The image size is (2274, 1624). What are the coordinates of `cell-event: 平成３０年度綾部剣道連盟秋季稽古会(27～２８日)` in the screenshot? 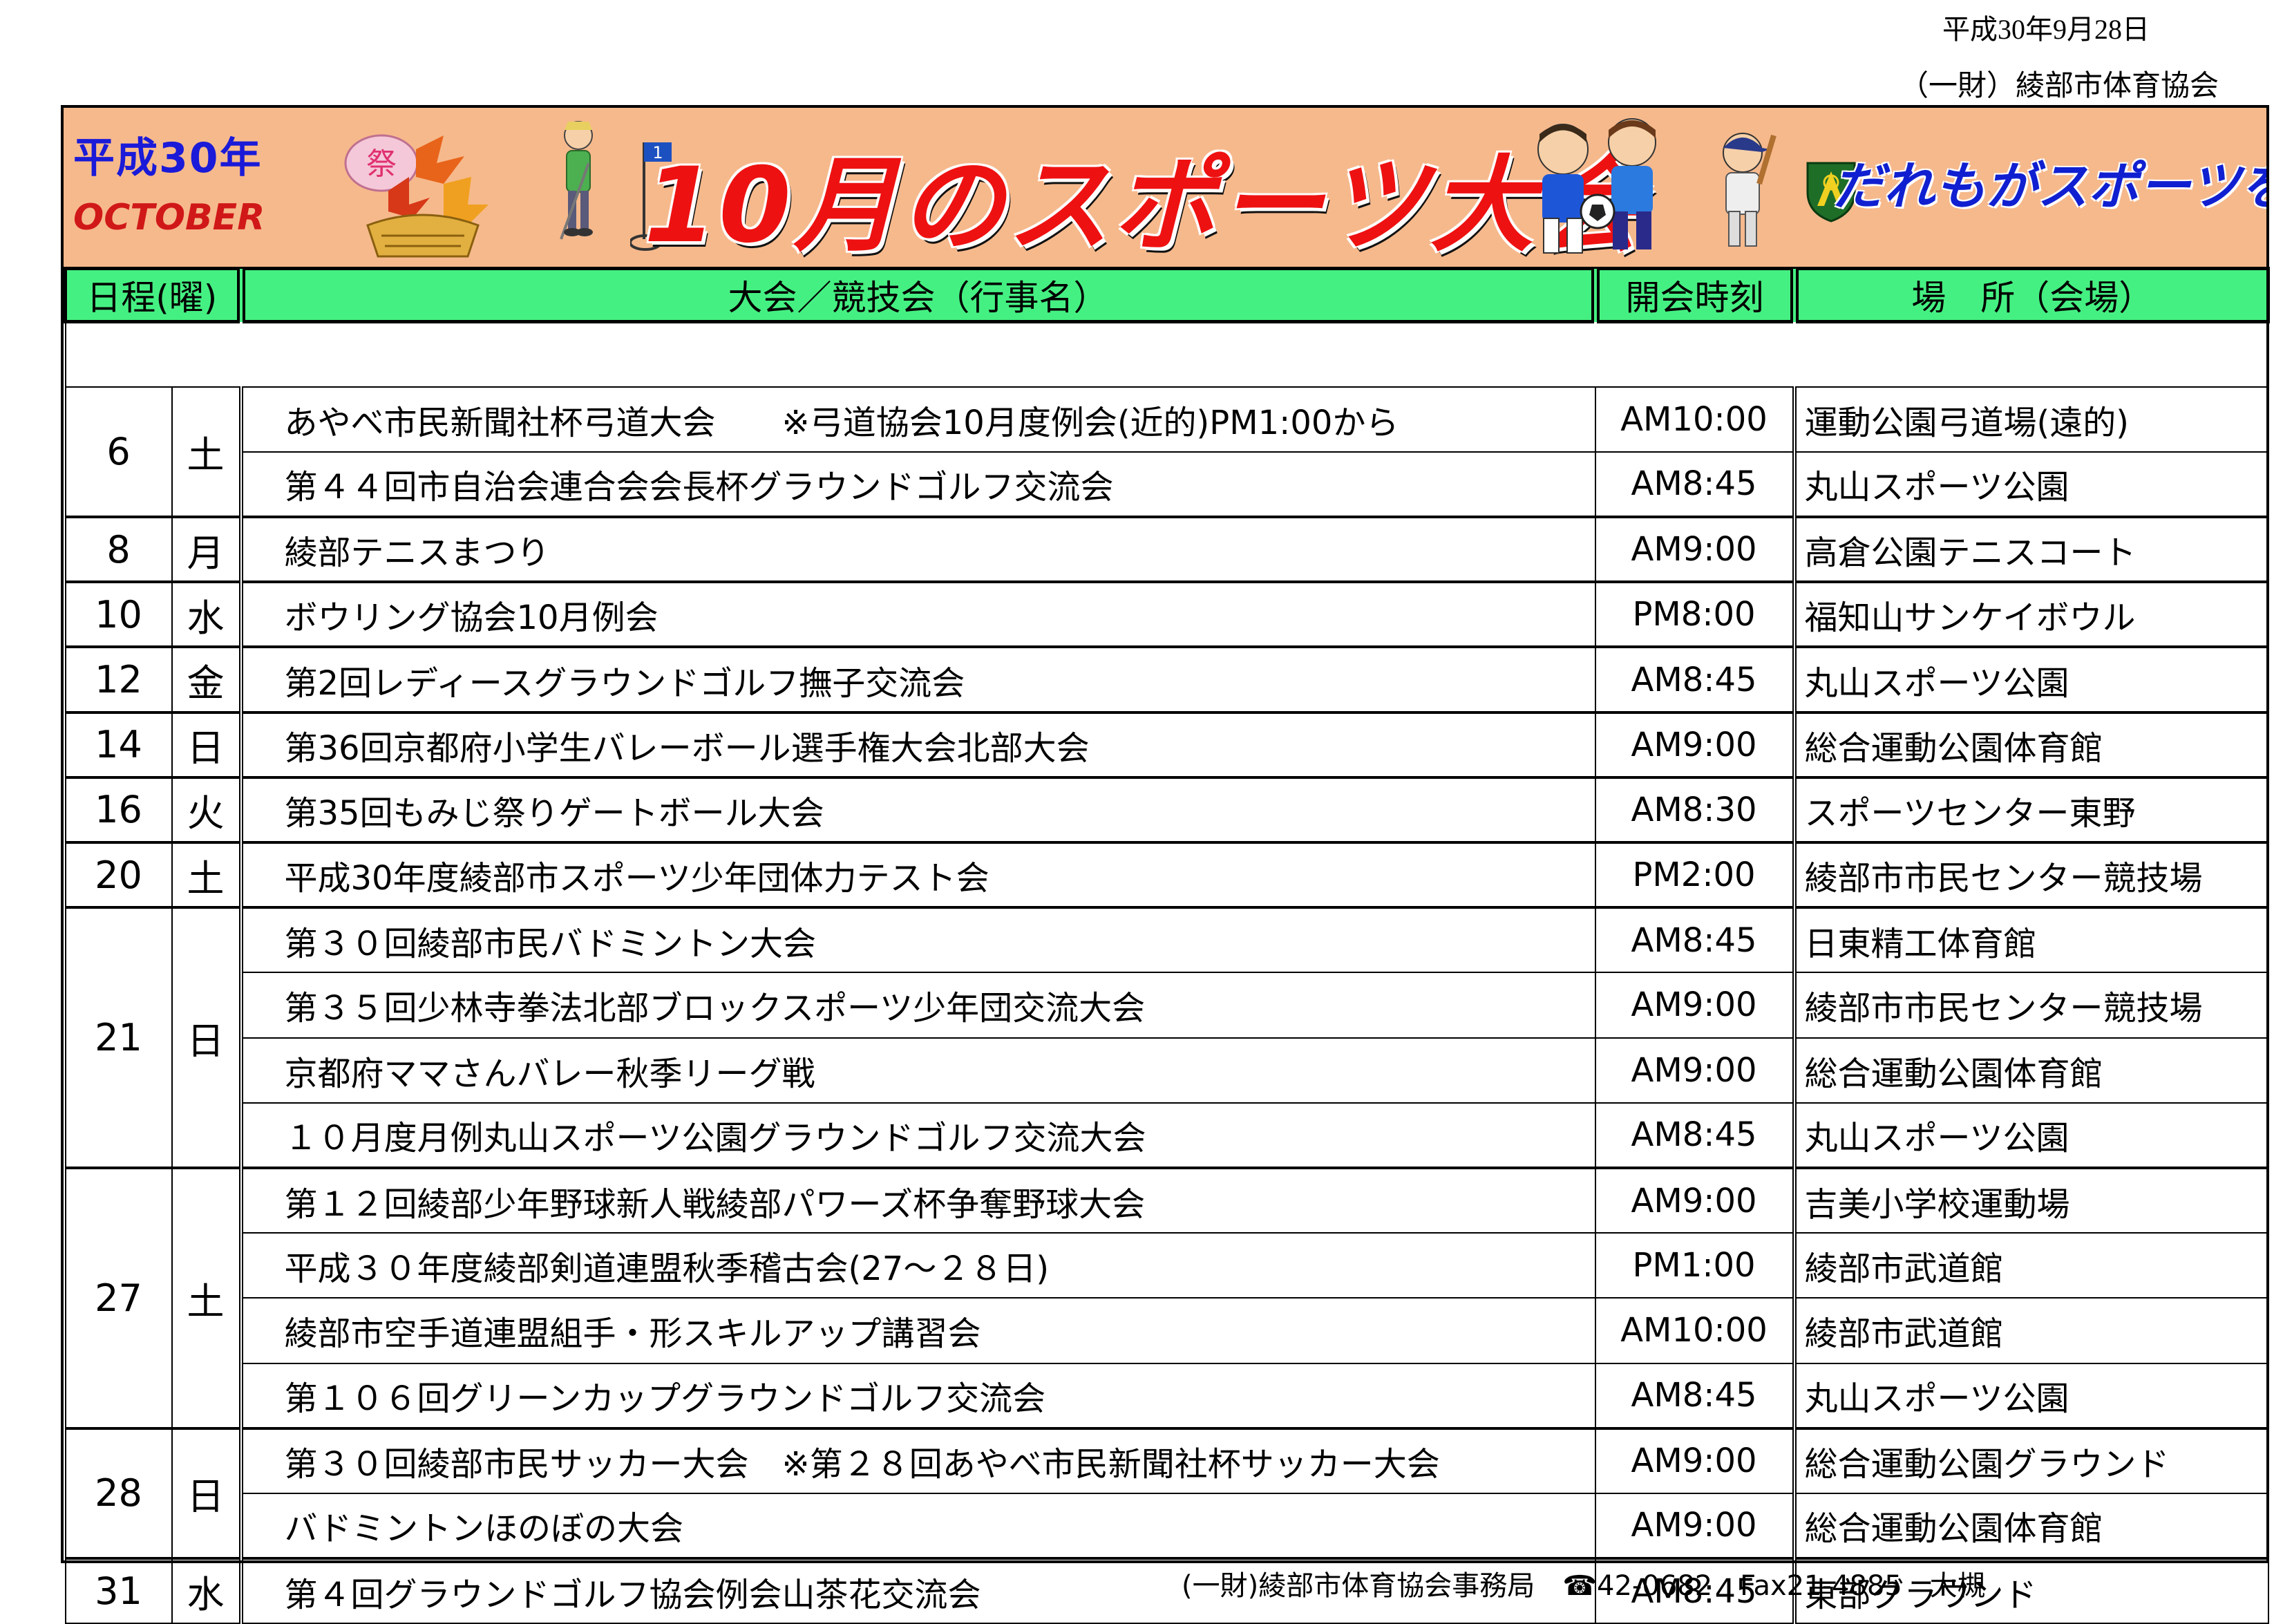 It's located at (917, 1265).